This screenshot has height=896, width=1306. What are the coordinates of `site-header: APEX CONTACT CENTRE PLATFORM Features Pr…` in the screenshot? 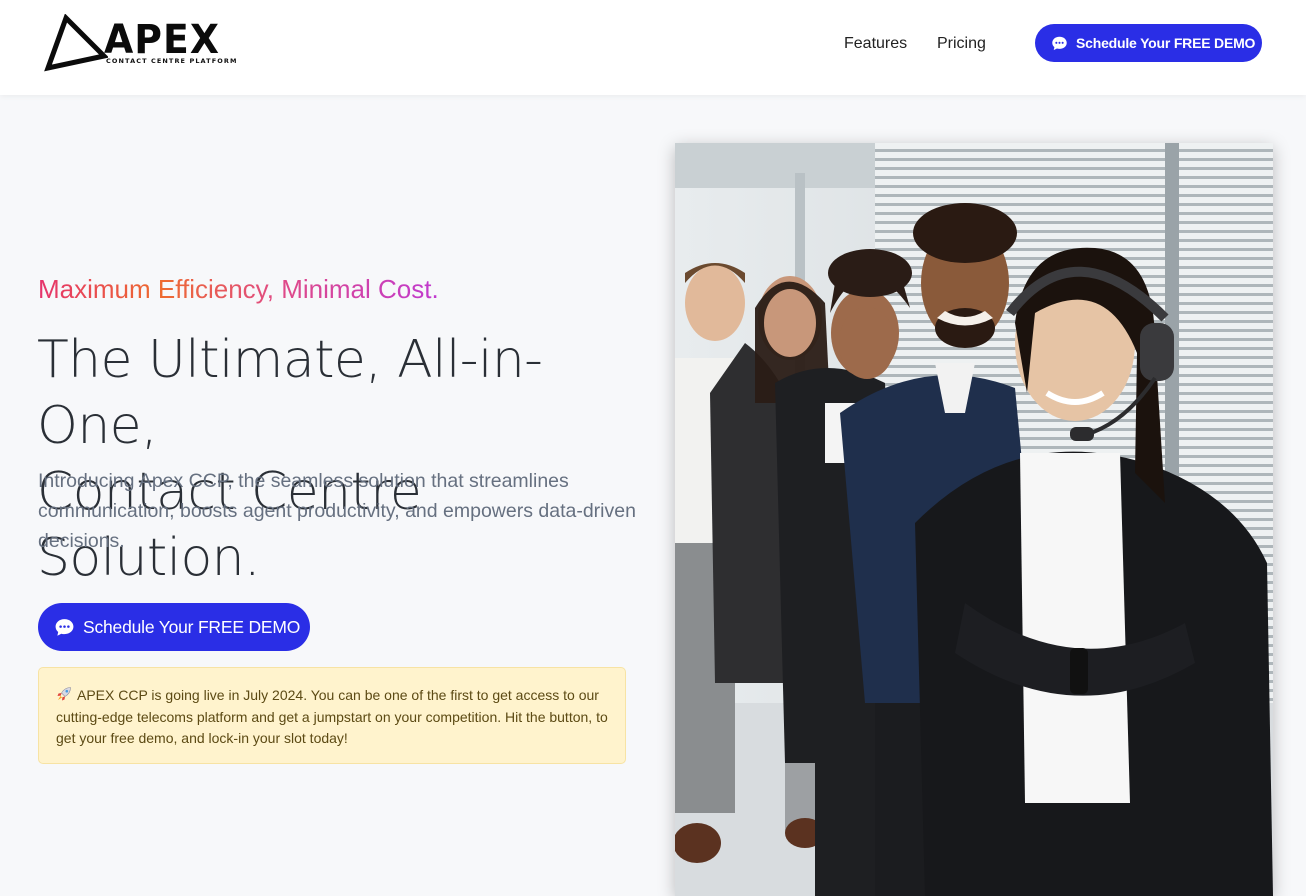 It's located at (653, 47).